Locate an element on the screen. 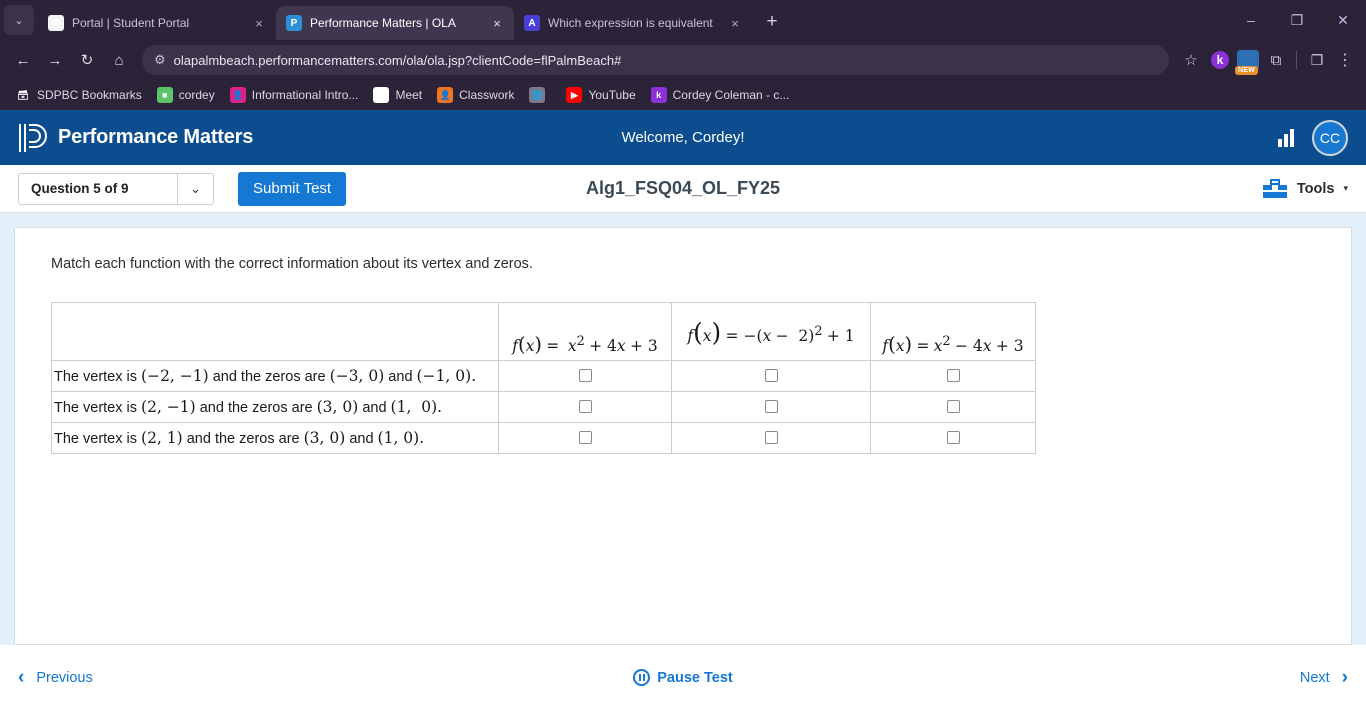  browser-tab-ixl: A Which expression is equivalent × is located at coordinates (633, 23).